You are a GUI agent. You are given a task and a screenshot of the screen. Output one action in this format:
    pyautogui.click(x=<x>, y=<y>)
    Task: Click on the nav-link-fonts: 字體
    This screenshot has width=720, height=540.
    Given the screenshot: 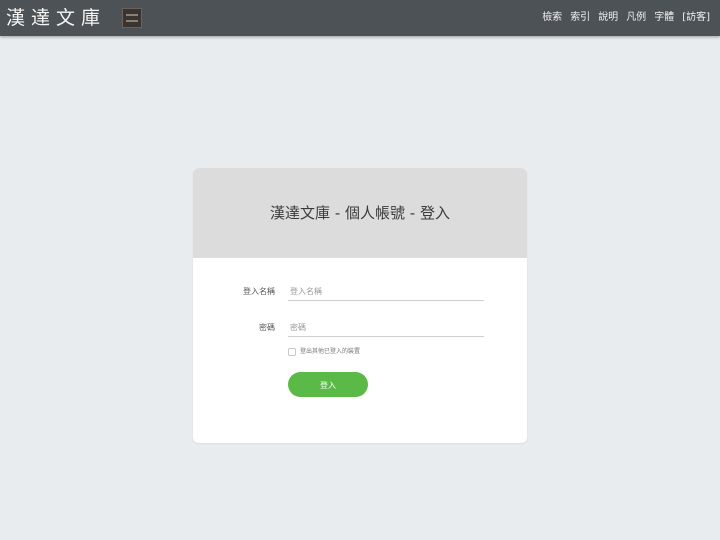 What is the action you would take?
    pyautogui.click(x=664, y=18)
    